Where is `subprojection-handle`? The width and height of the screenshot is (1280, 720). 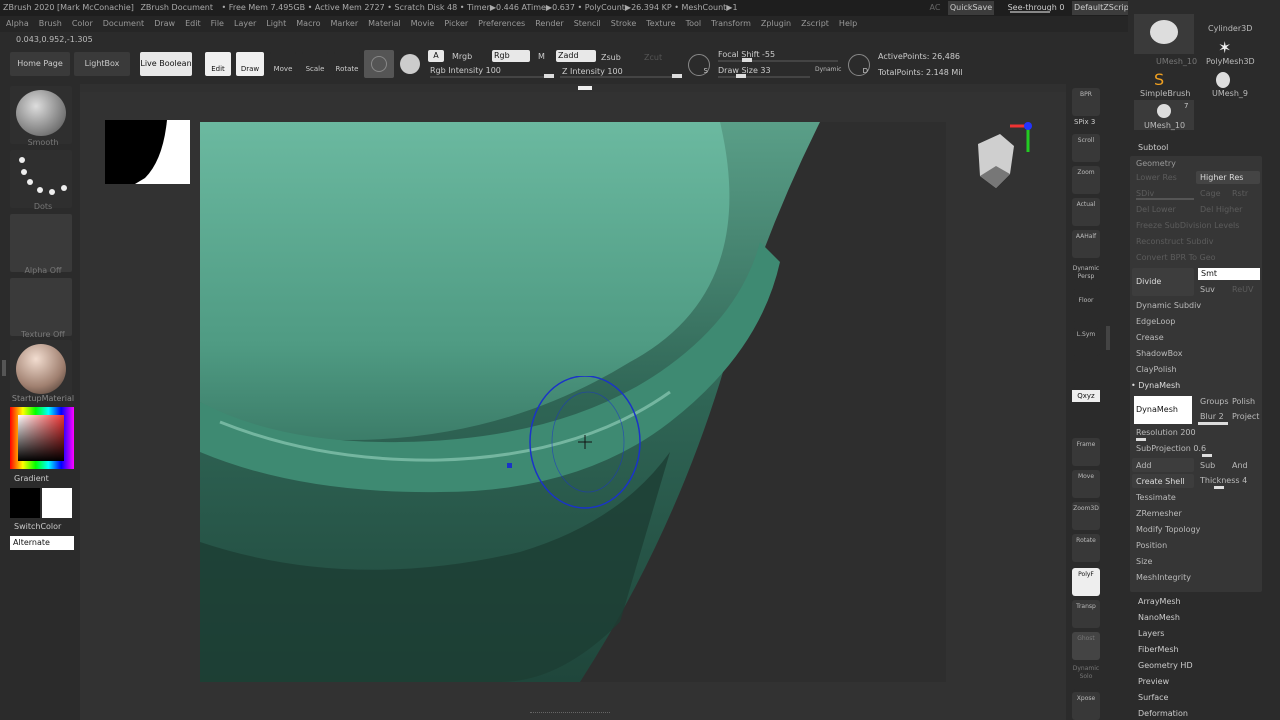
subprojection-handle is located at coordinates (1207, 455).